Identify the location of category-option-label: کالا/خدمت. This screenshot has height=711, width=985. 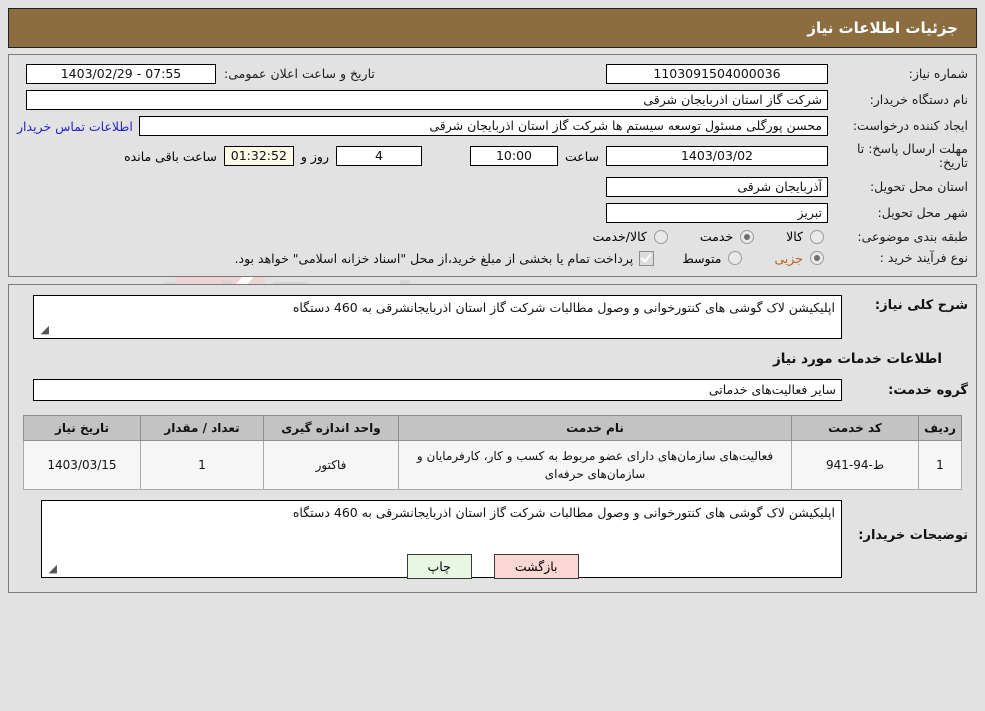
(619, 237).